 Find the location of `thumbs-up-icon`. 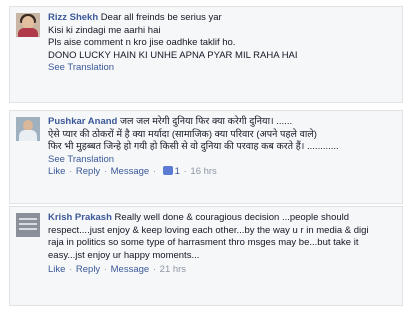

thumbs-up-icon is located at coordinates (167, 170).